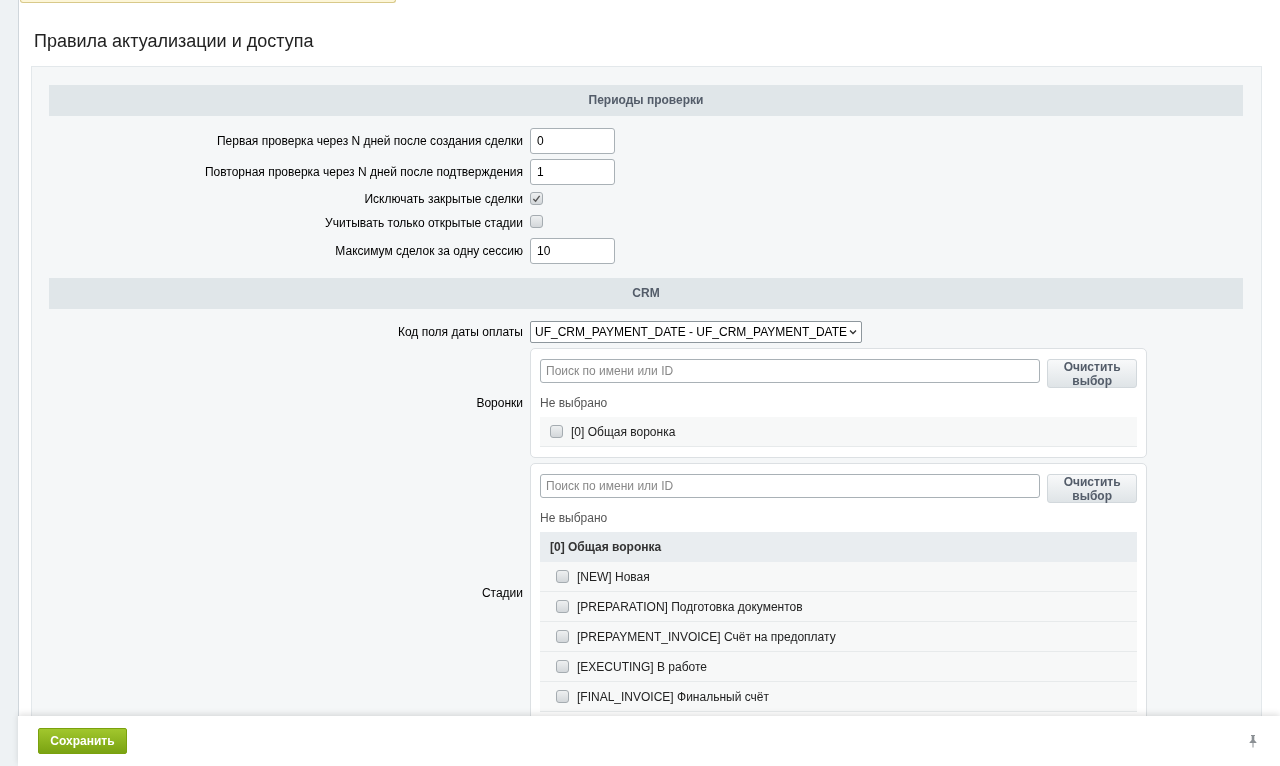 This screenshot has width=1280, height=766. Describe the element at coordinates (853, 332) in the screenshot. I see `caret-icon` at that location.